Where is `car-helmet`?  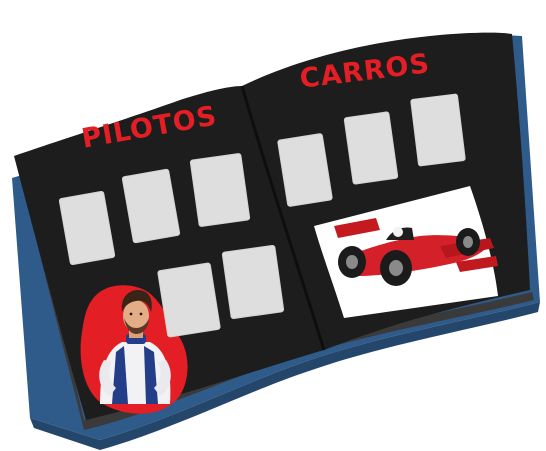
car-helmet is located at coordinates (398, 232).